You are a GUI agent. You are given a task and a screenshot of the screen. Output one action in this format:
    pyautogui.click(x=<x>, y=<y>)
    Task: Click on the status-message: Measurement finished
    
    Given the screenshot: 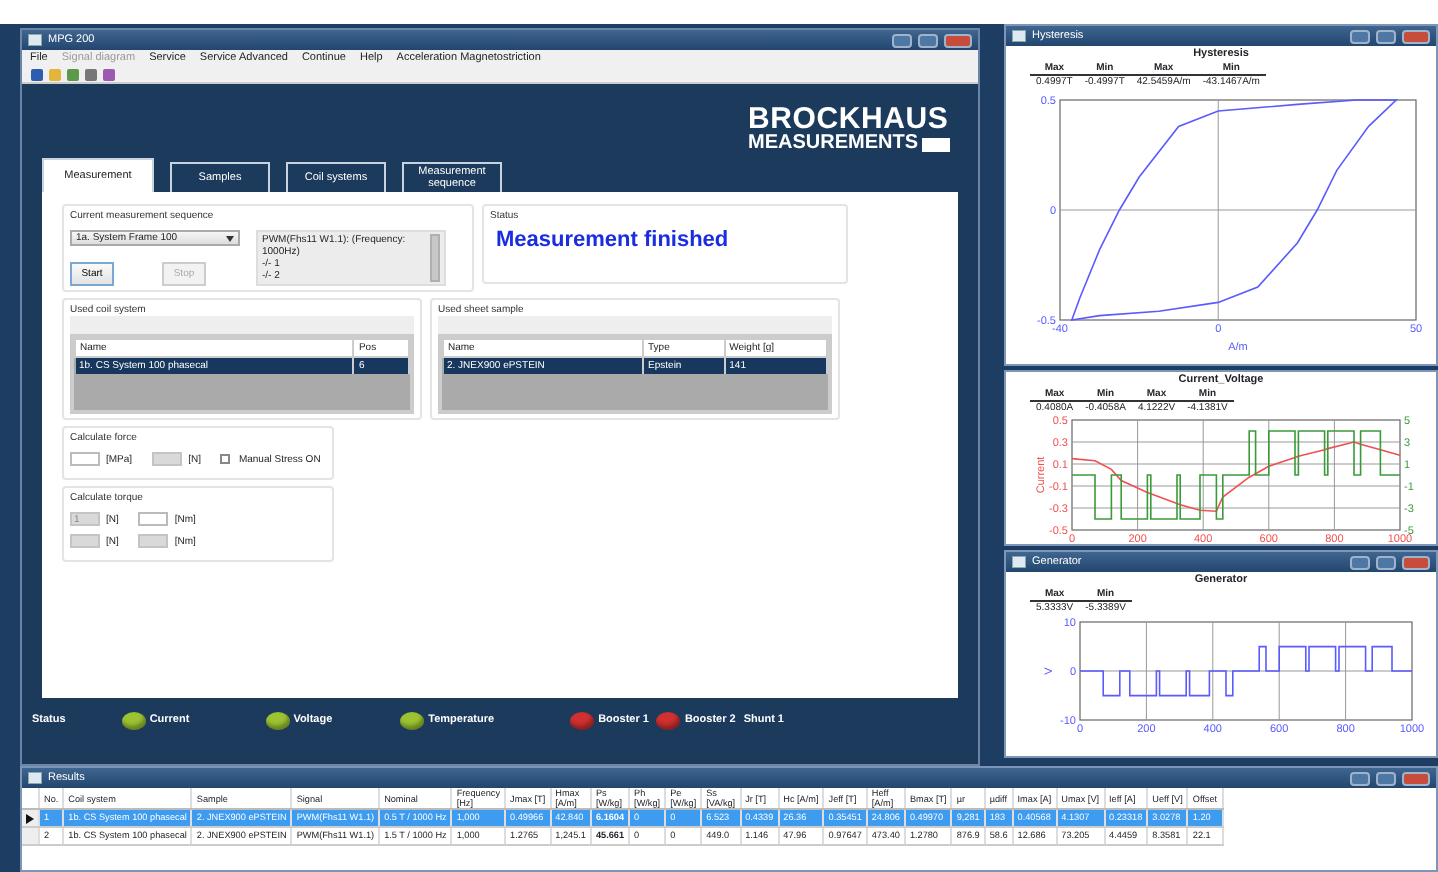 What is the action you would take?
    pyautogui.click(x=613, y=241)
    